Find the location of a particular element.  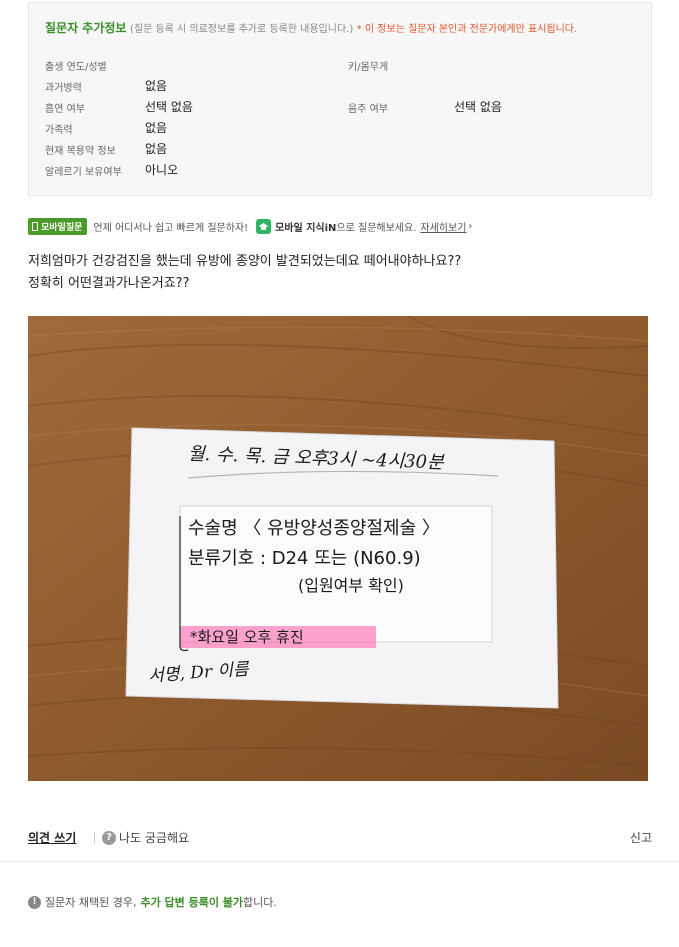

smoking-label: 흡연 여부 is located at coordinates (65, 109).